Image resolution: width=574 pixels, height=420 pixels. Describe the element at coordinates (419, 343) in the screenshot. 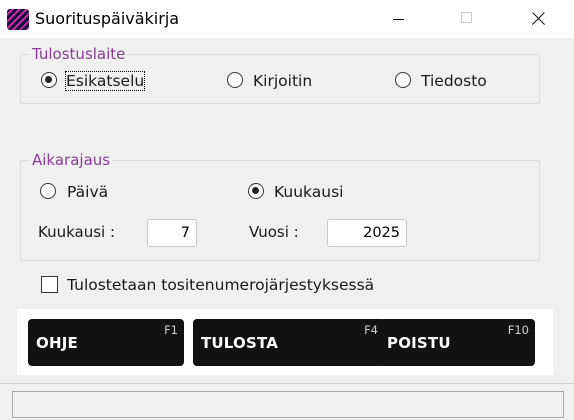

I see `exit-button-label: POISTU` at that location.